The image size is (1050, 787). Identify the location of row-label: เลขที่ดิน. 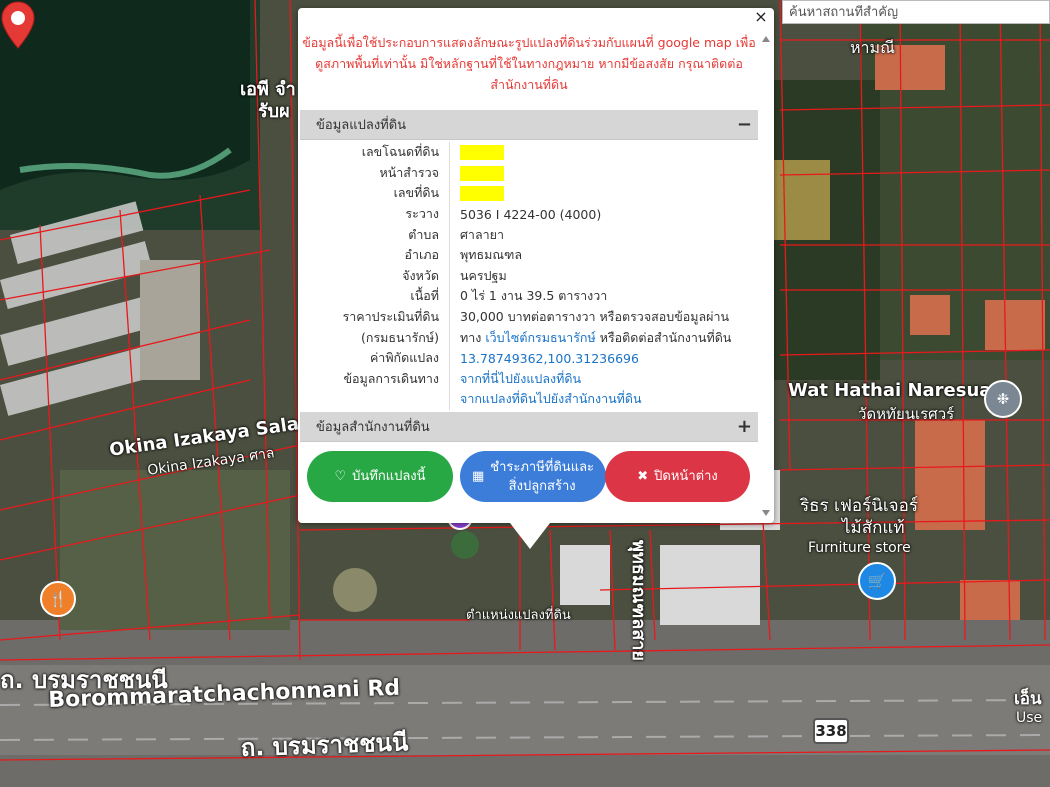
(375, 193).